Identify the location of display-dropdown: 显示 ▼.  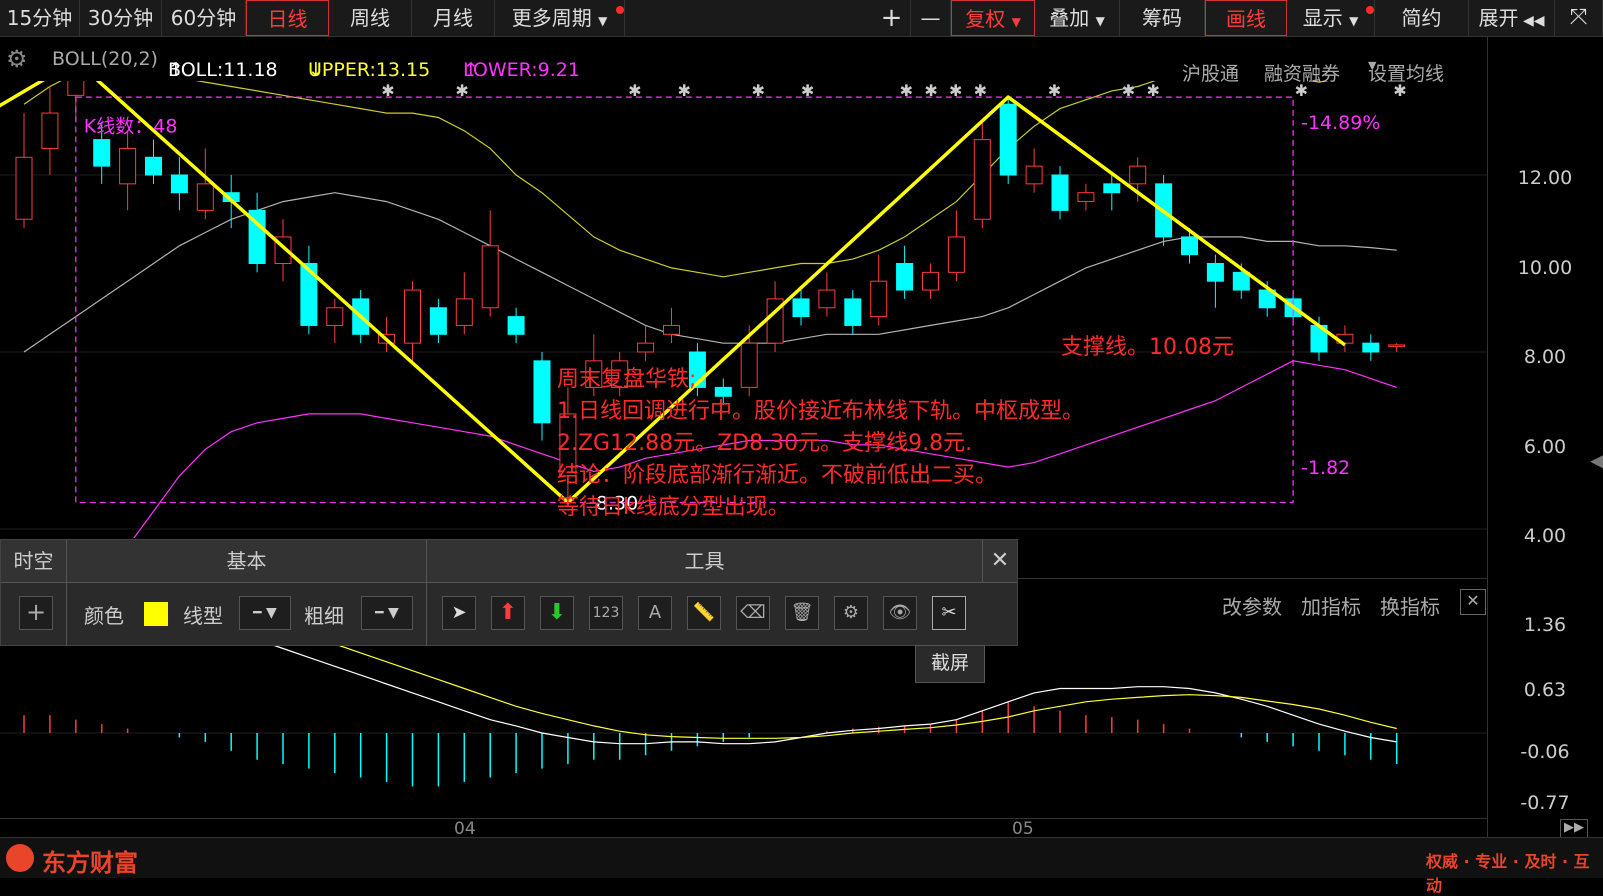
(1331, 18).